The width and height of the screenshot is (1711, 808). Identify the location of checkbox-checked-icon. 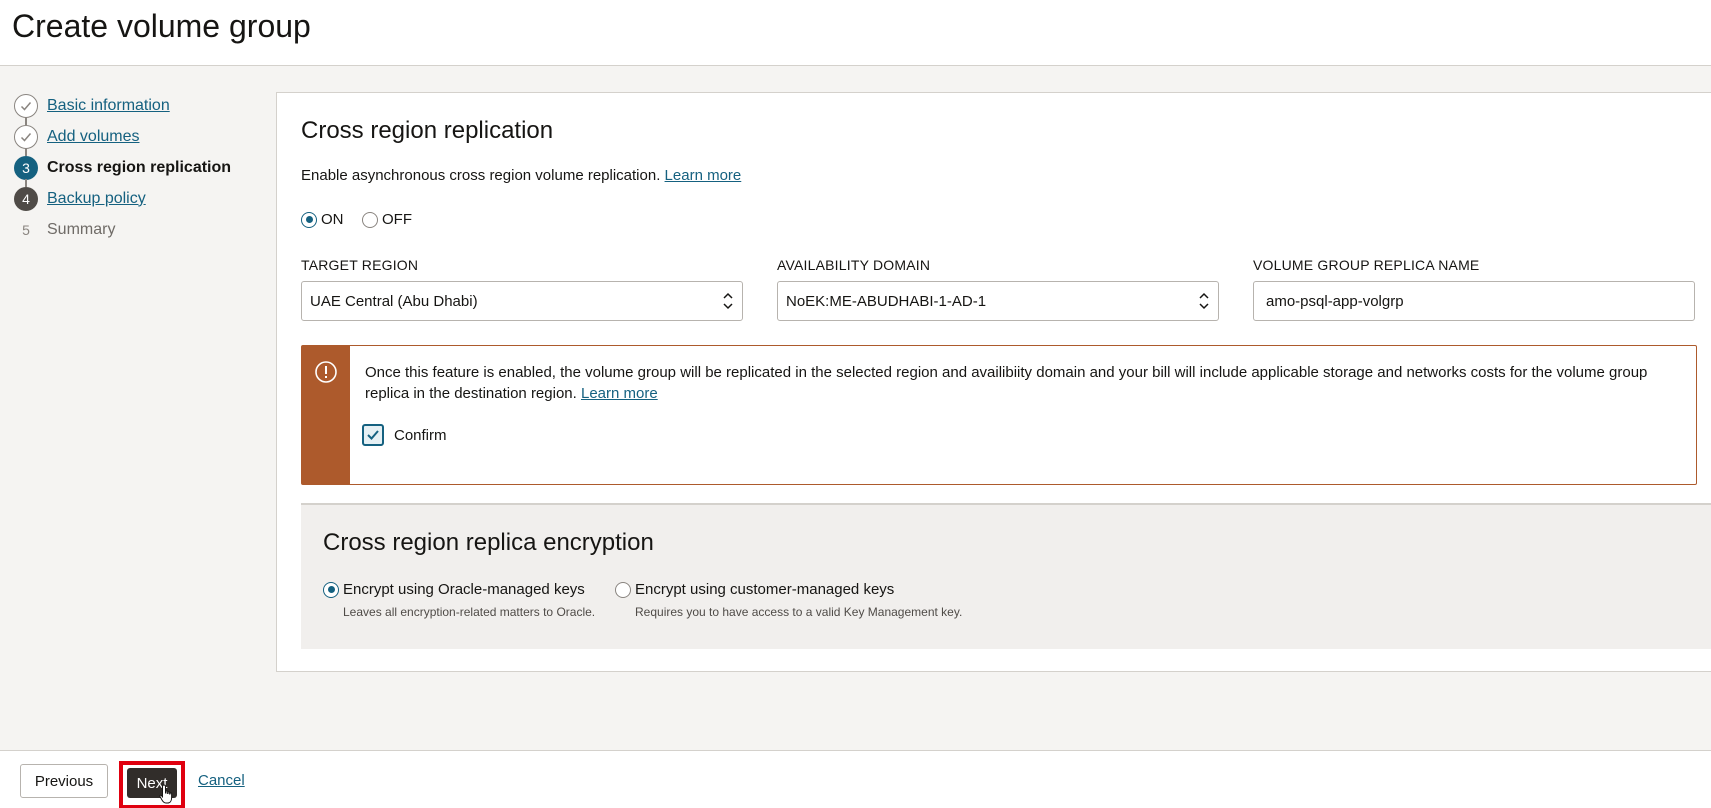
(373, 435).